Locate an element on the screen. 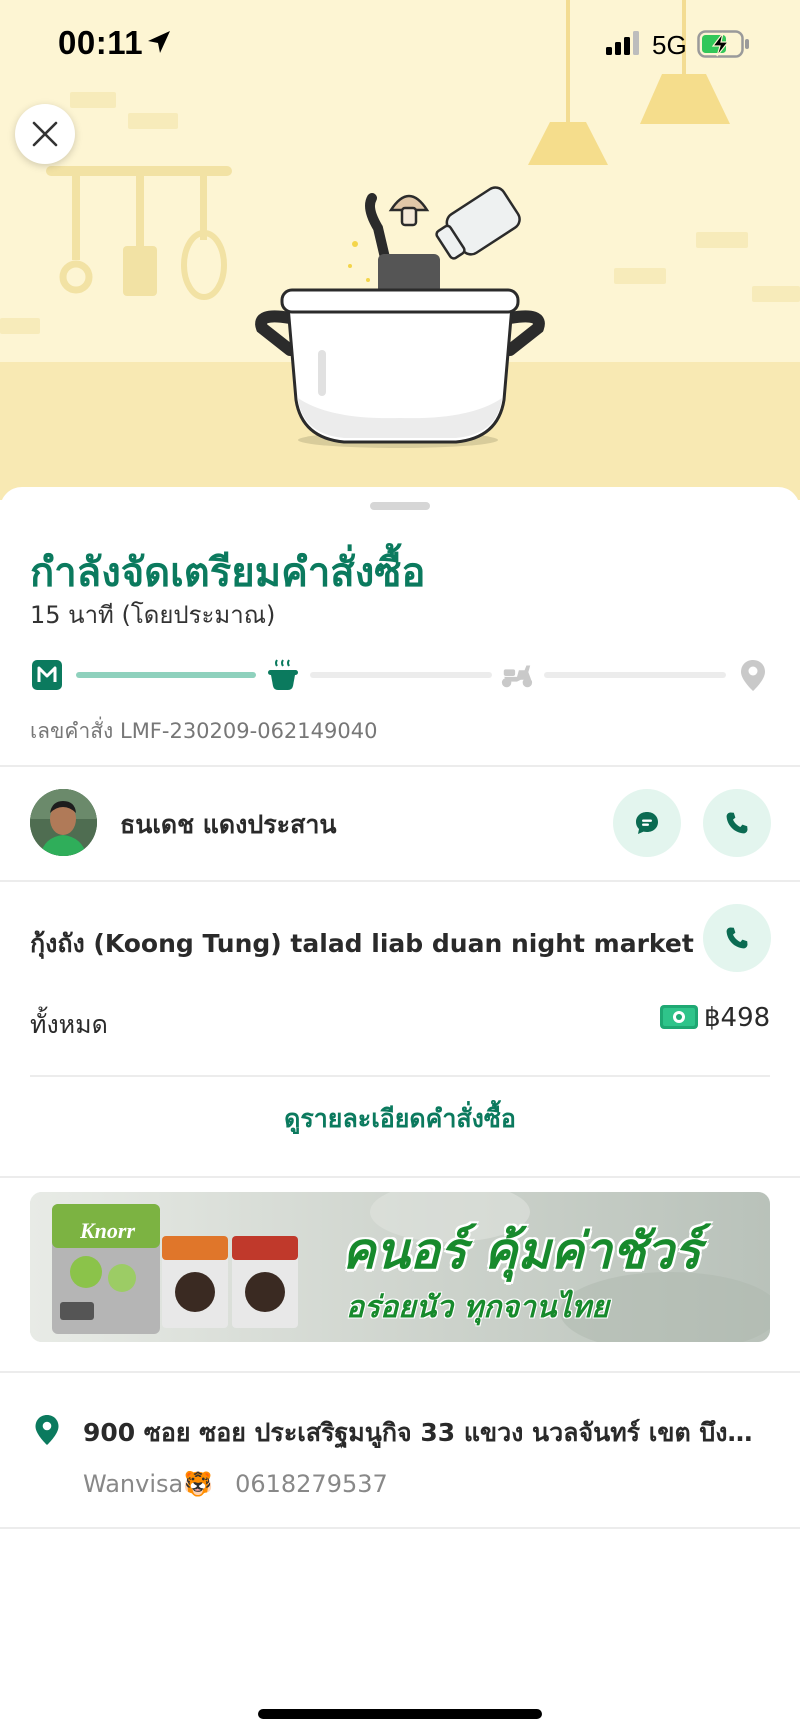 This screenshot has height=1731, width=800. banner-subline: อร่อยนัว ทุกจานไทย is located at coordinates (477, 1307).